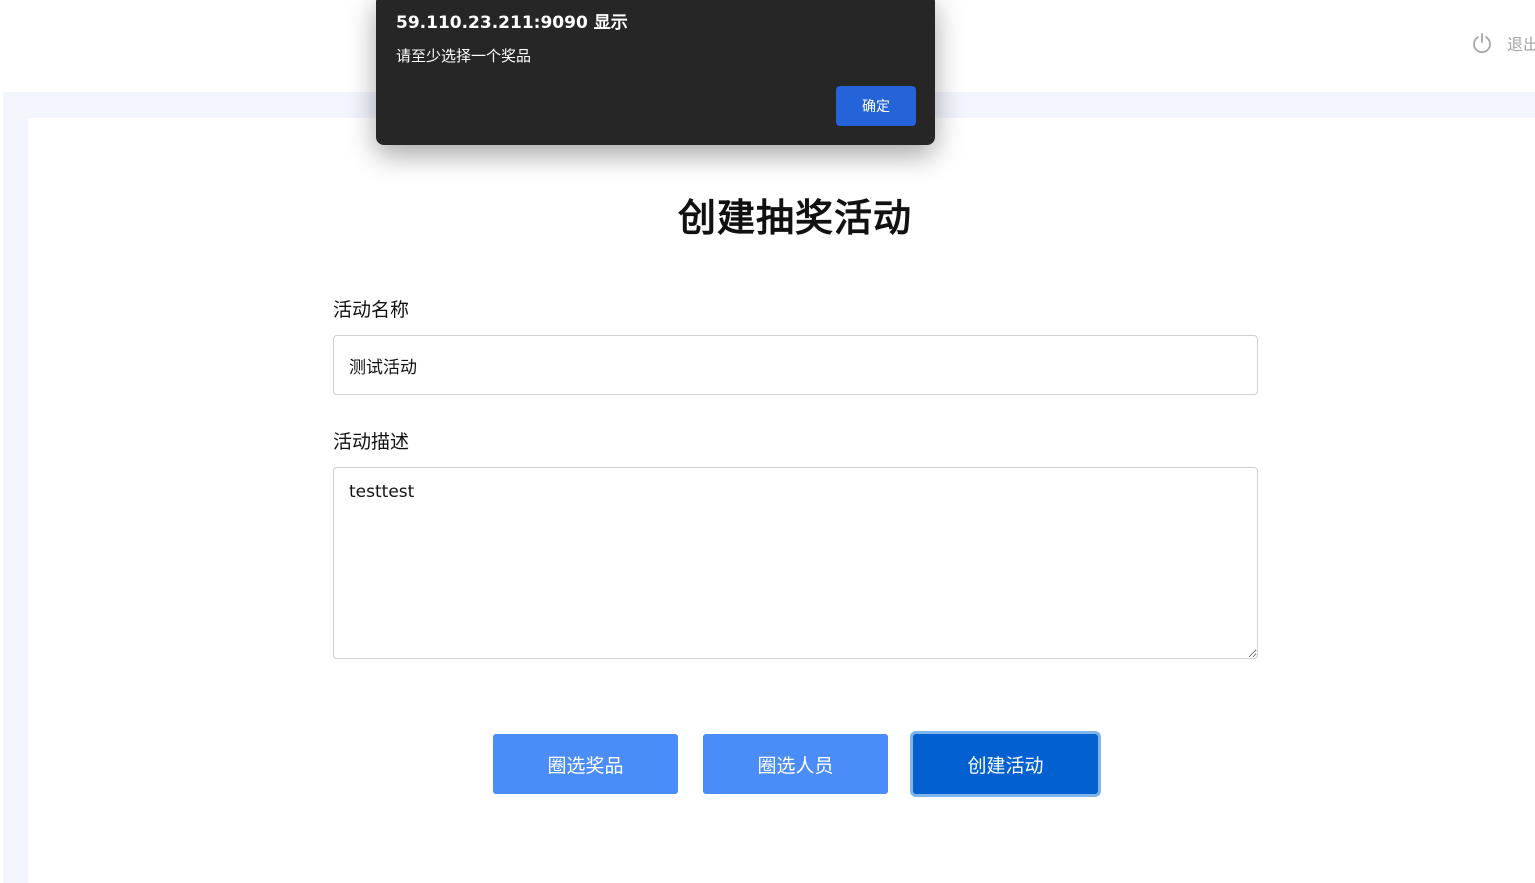  What do you see at coordinates (371, 442) in the screenshot?
I see `activity-description-label: 活动描述` at bounding box center [371, 442].